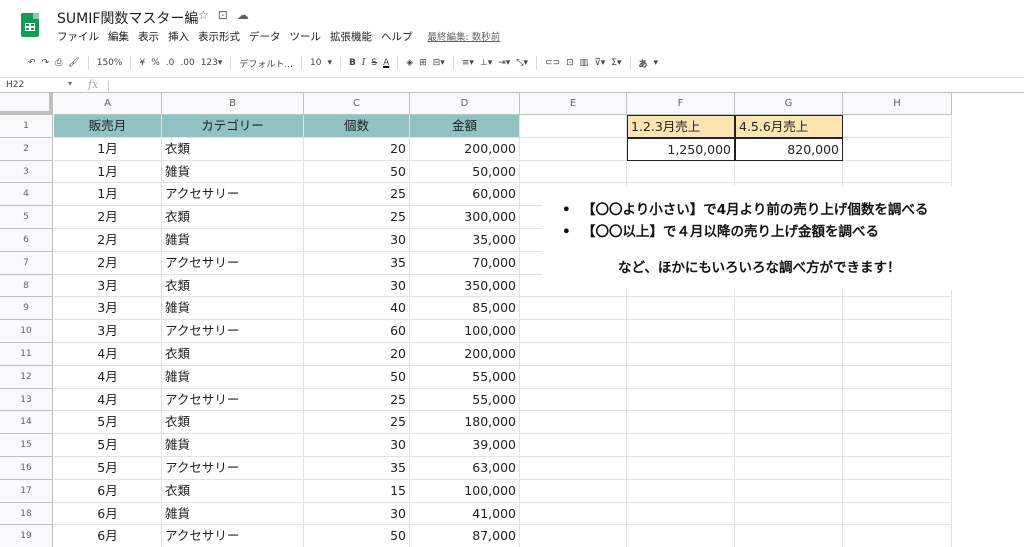  I want to click on row-header-7: 7, so click(26, 263).